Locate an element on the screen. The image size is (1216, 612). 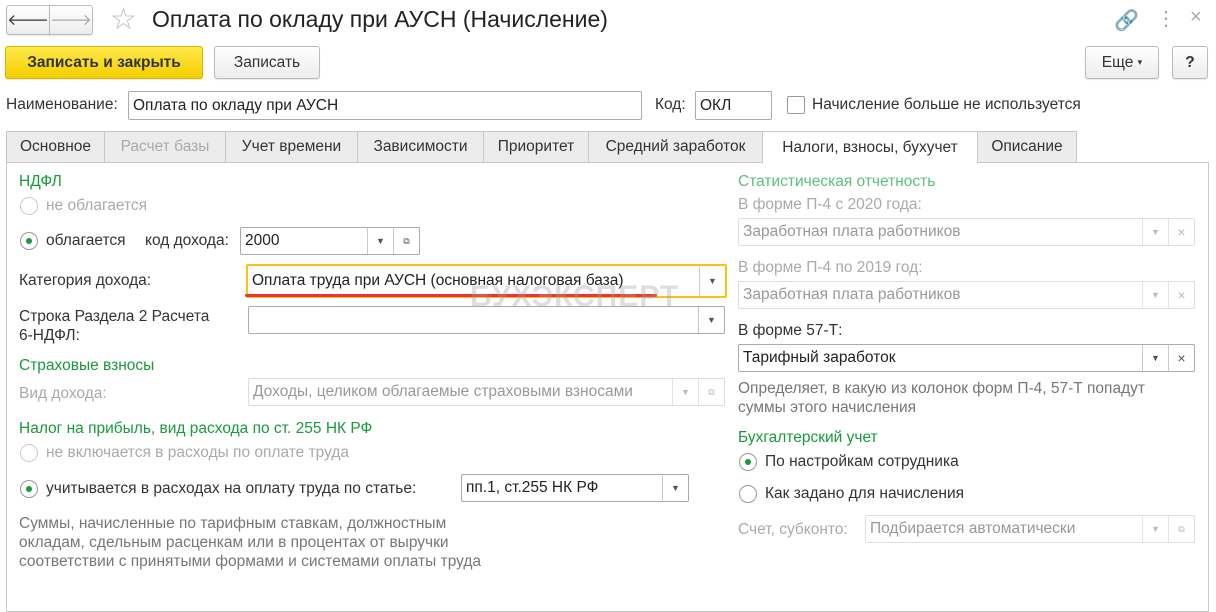
save-close-button: Записать и закрыть is located at coordinates (104, 62).